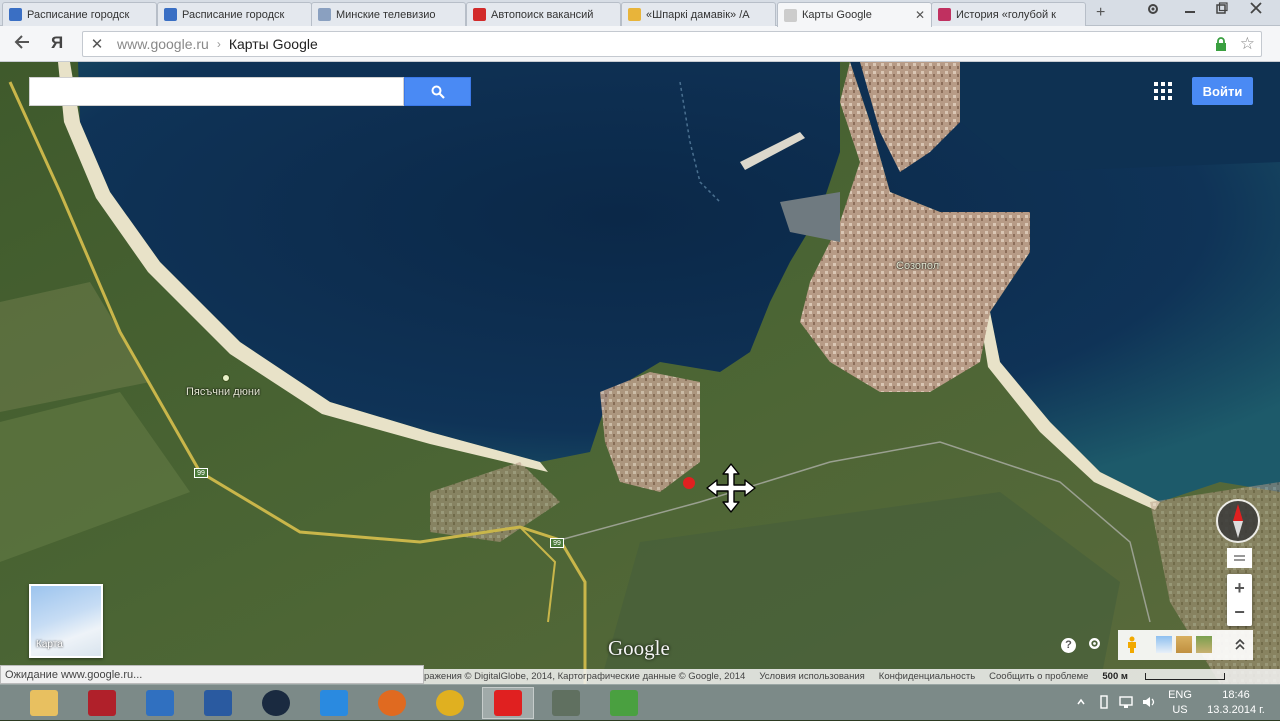 The image size is (1280, 721). I want to click on google-logo: Google, so click(639, 648).